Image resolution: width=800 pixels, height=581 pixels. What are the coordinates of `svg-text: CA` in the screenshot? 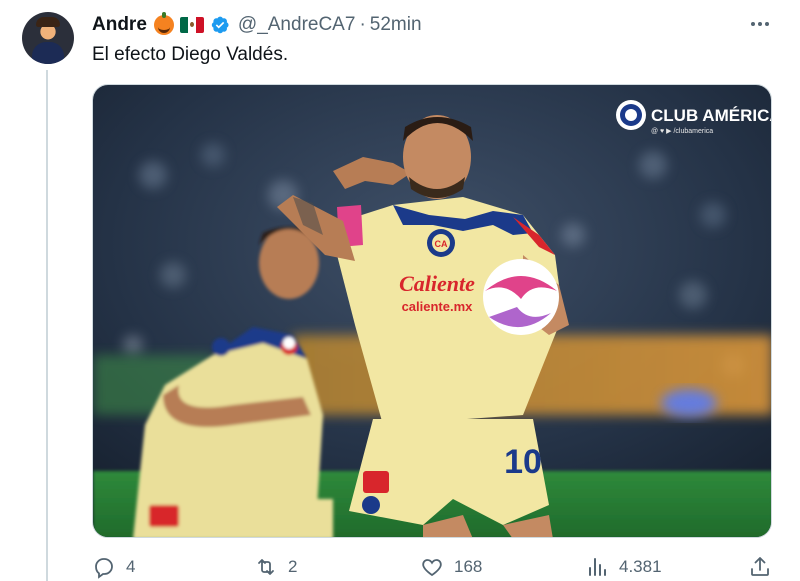 It's located at (441, 244).